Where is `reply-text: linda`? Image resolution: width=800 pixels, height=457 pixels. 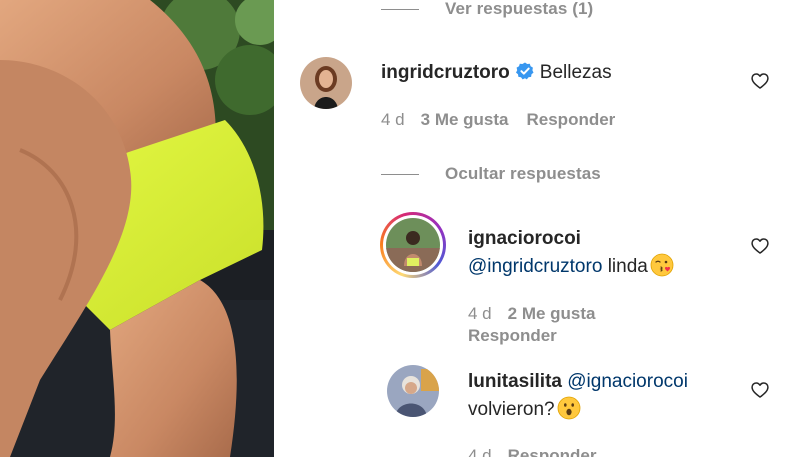 reply-text: linda is located at coordinates (627, 266).